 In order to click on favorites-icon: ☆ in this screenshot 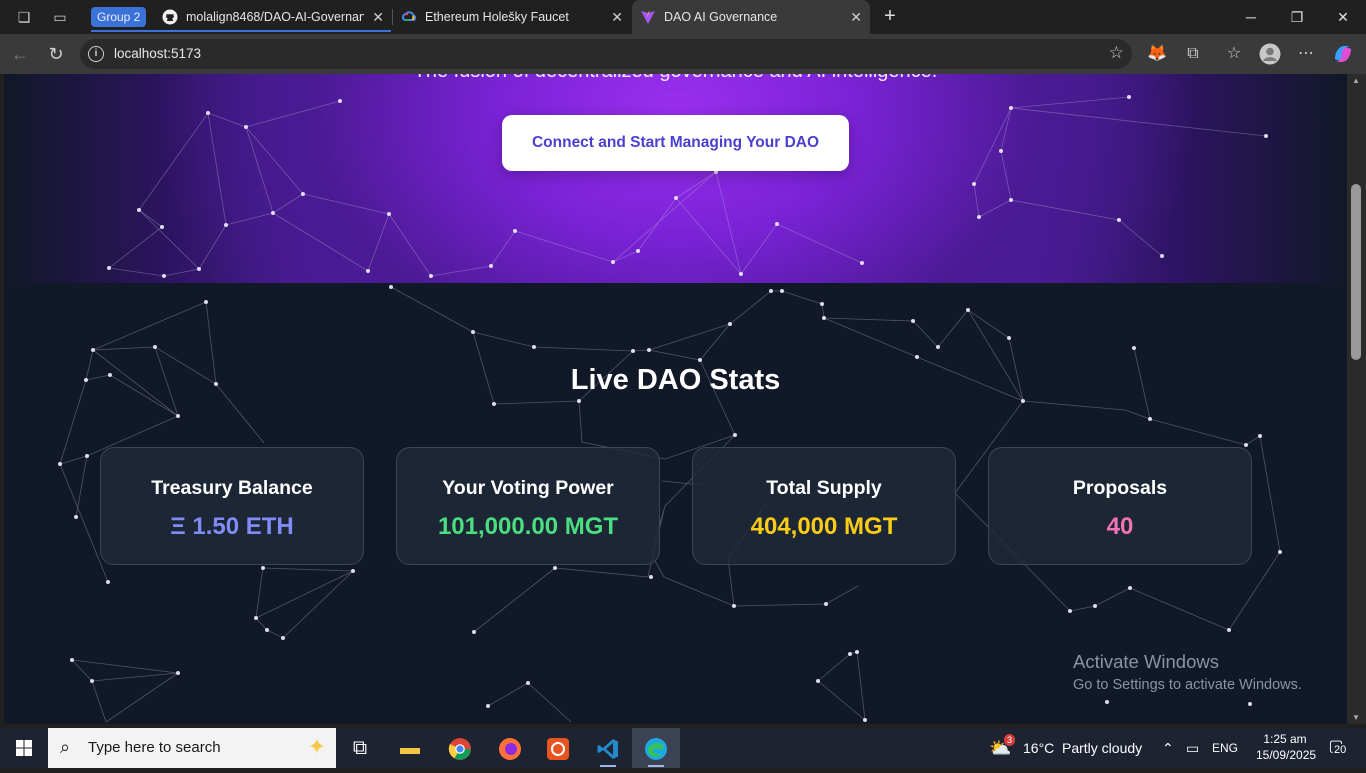, I will do `click(1234, 54)`.